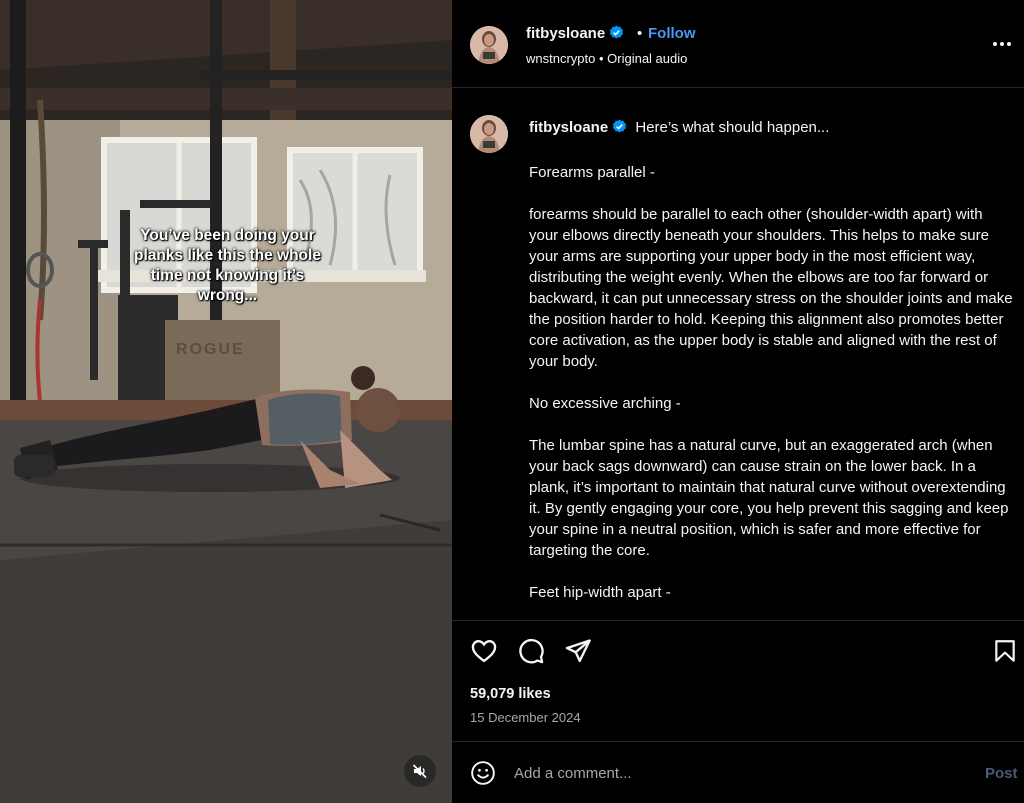  I want to click on caption-heading-arching: No excessive arching -, so click(605, 403).